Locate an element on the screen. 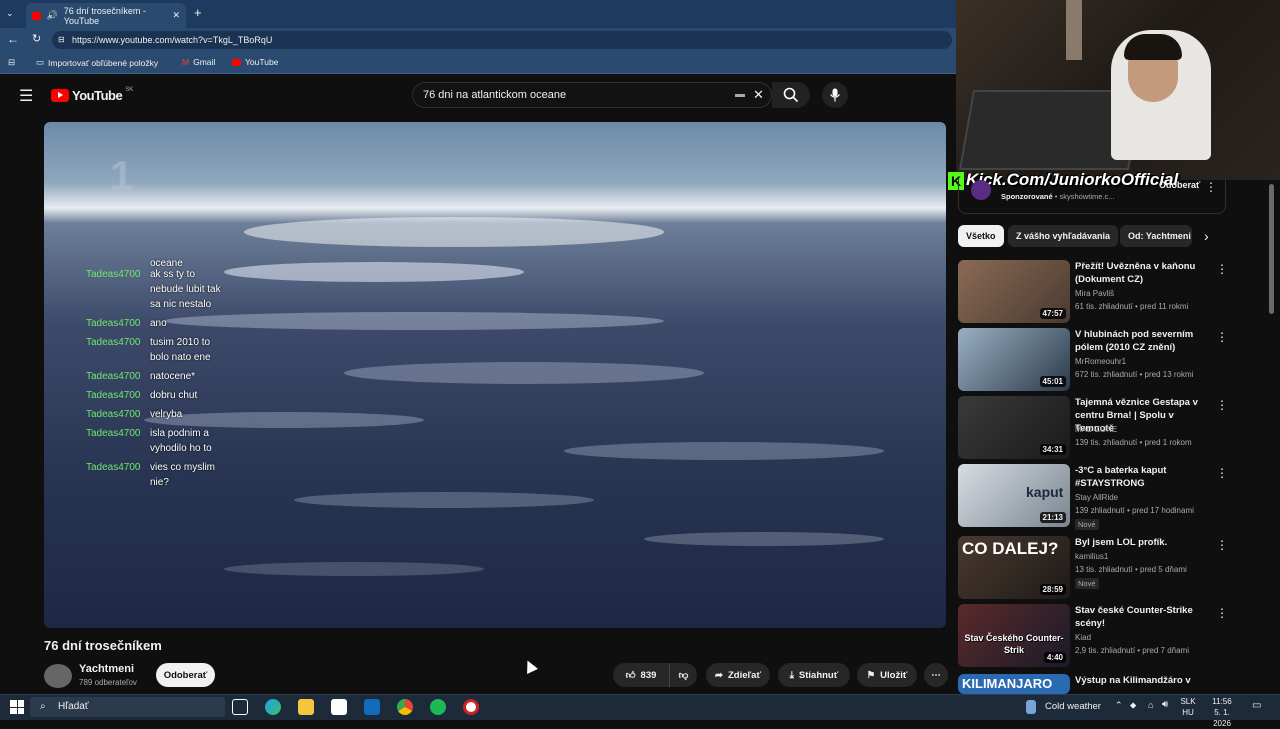 The width and height of the screenshot is (1280, 729). notification-icon: ▭ is located at coordinates (1256, 705).